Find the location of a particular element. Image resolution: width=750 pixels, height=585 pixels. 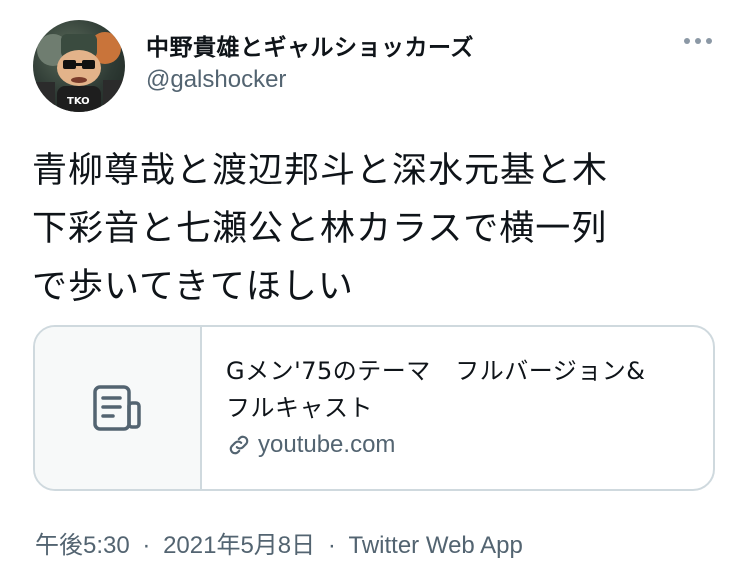

tweet-date: 2021年5月8日 is located at coordinates (239, 545).